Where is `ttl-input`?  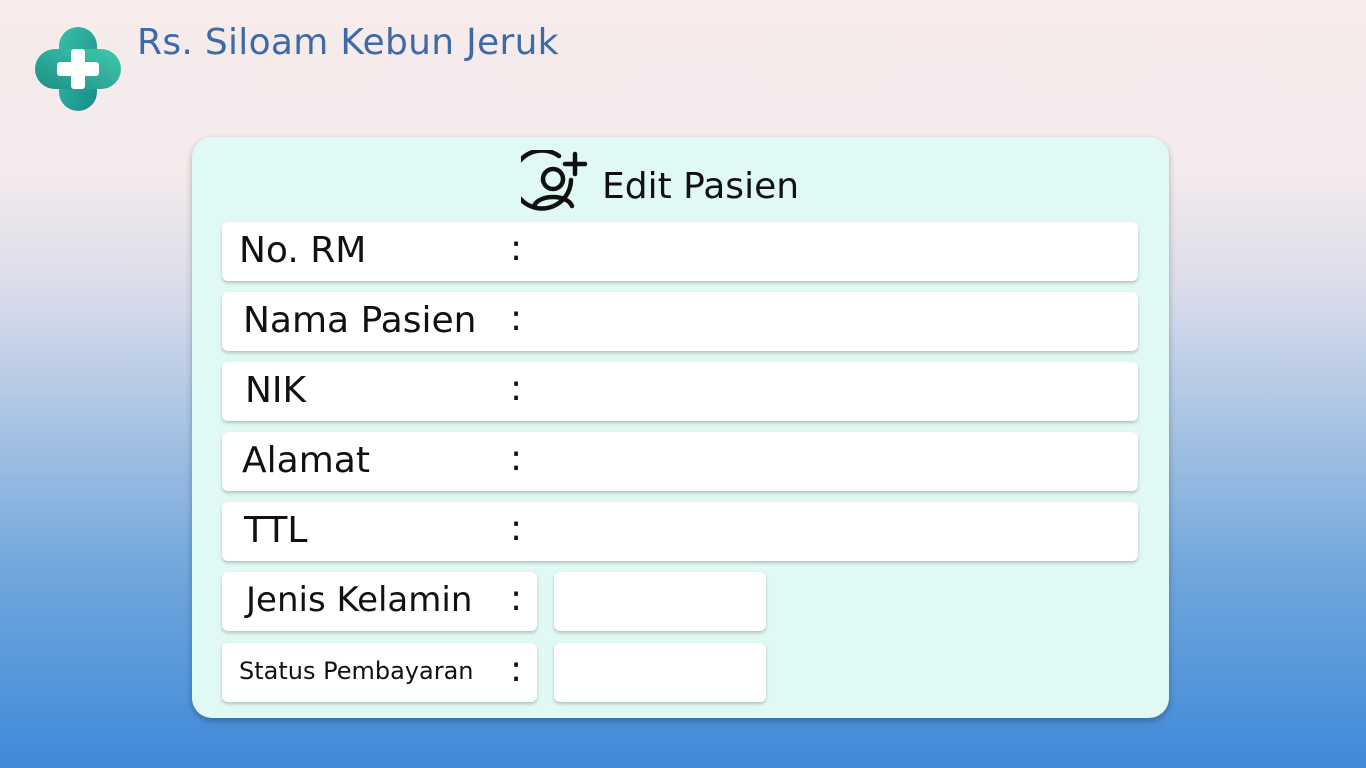 ttl-input is located at coordinates (827, 532).